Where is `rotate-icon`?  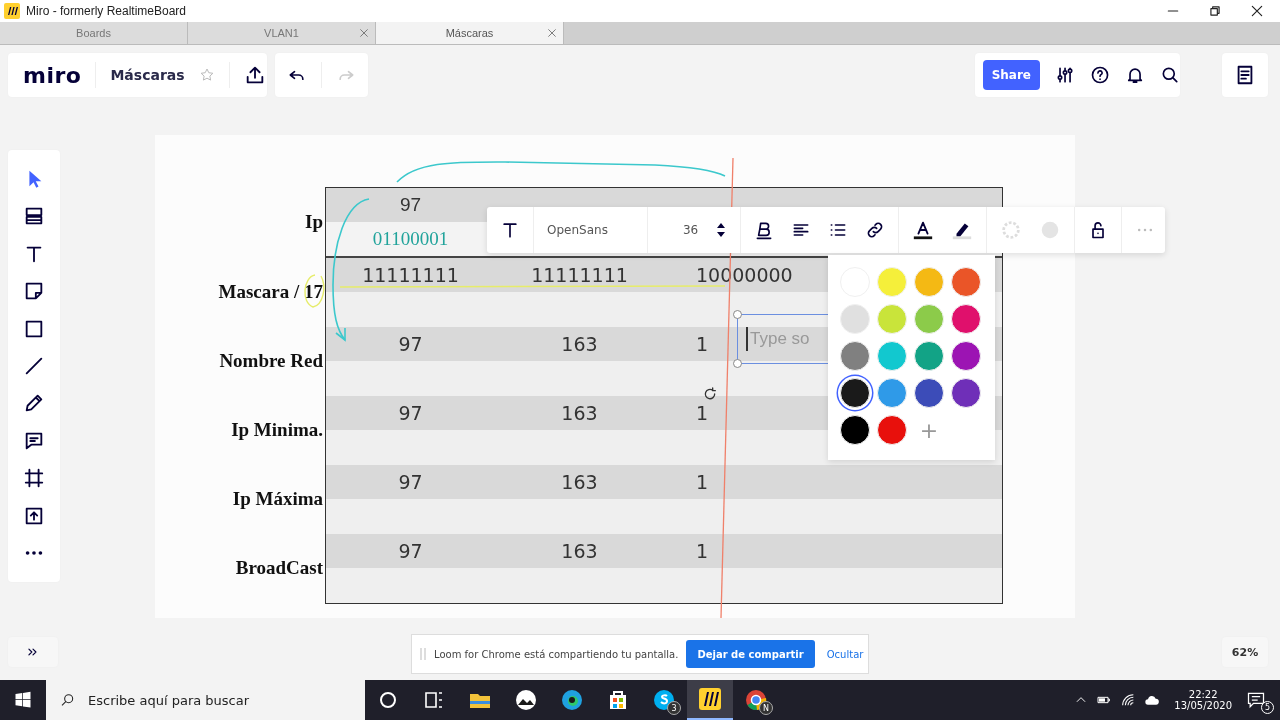 rotate-icon is located at coordinates (710, 394).